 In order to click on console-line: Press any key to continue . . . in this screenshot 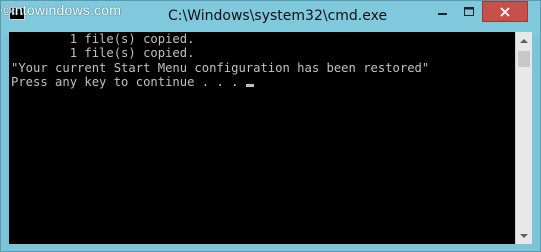, I will do `click(128, 82)`.